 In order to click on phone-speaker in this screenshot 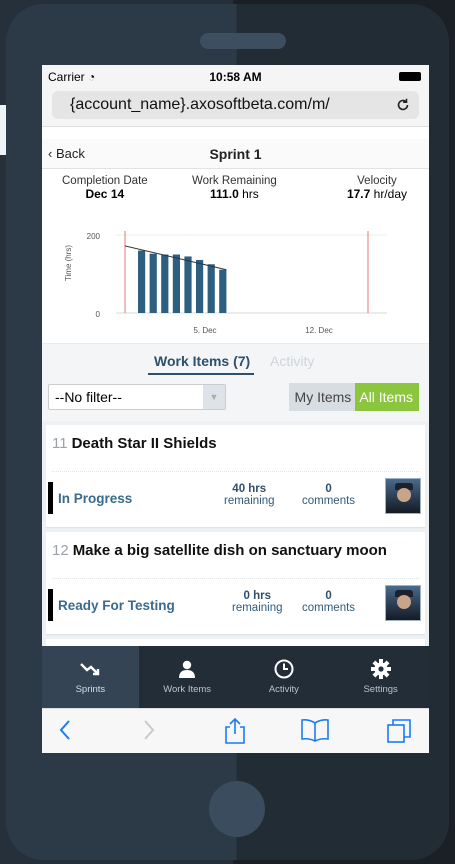, I will do `click(243, 41)`.